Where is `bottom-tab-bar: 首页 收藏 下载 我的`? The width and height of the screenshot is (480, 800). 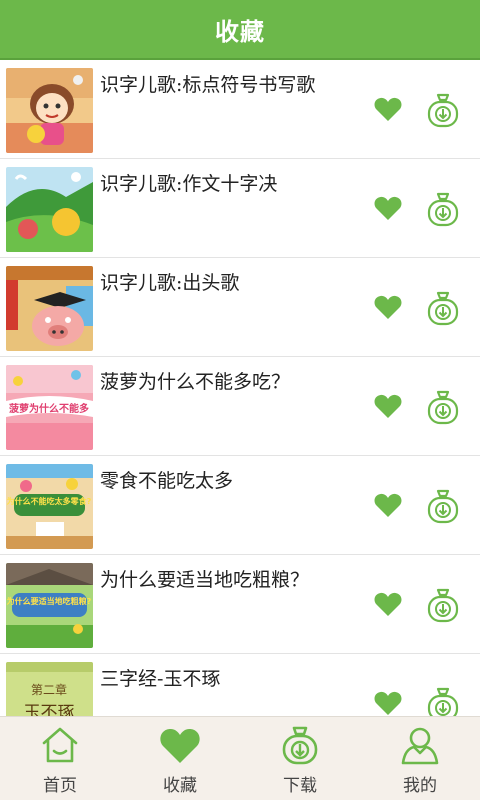
bottom-tab-bar: 首页 收藏 下载 我的 is located at coordinates (240, 758).